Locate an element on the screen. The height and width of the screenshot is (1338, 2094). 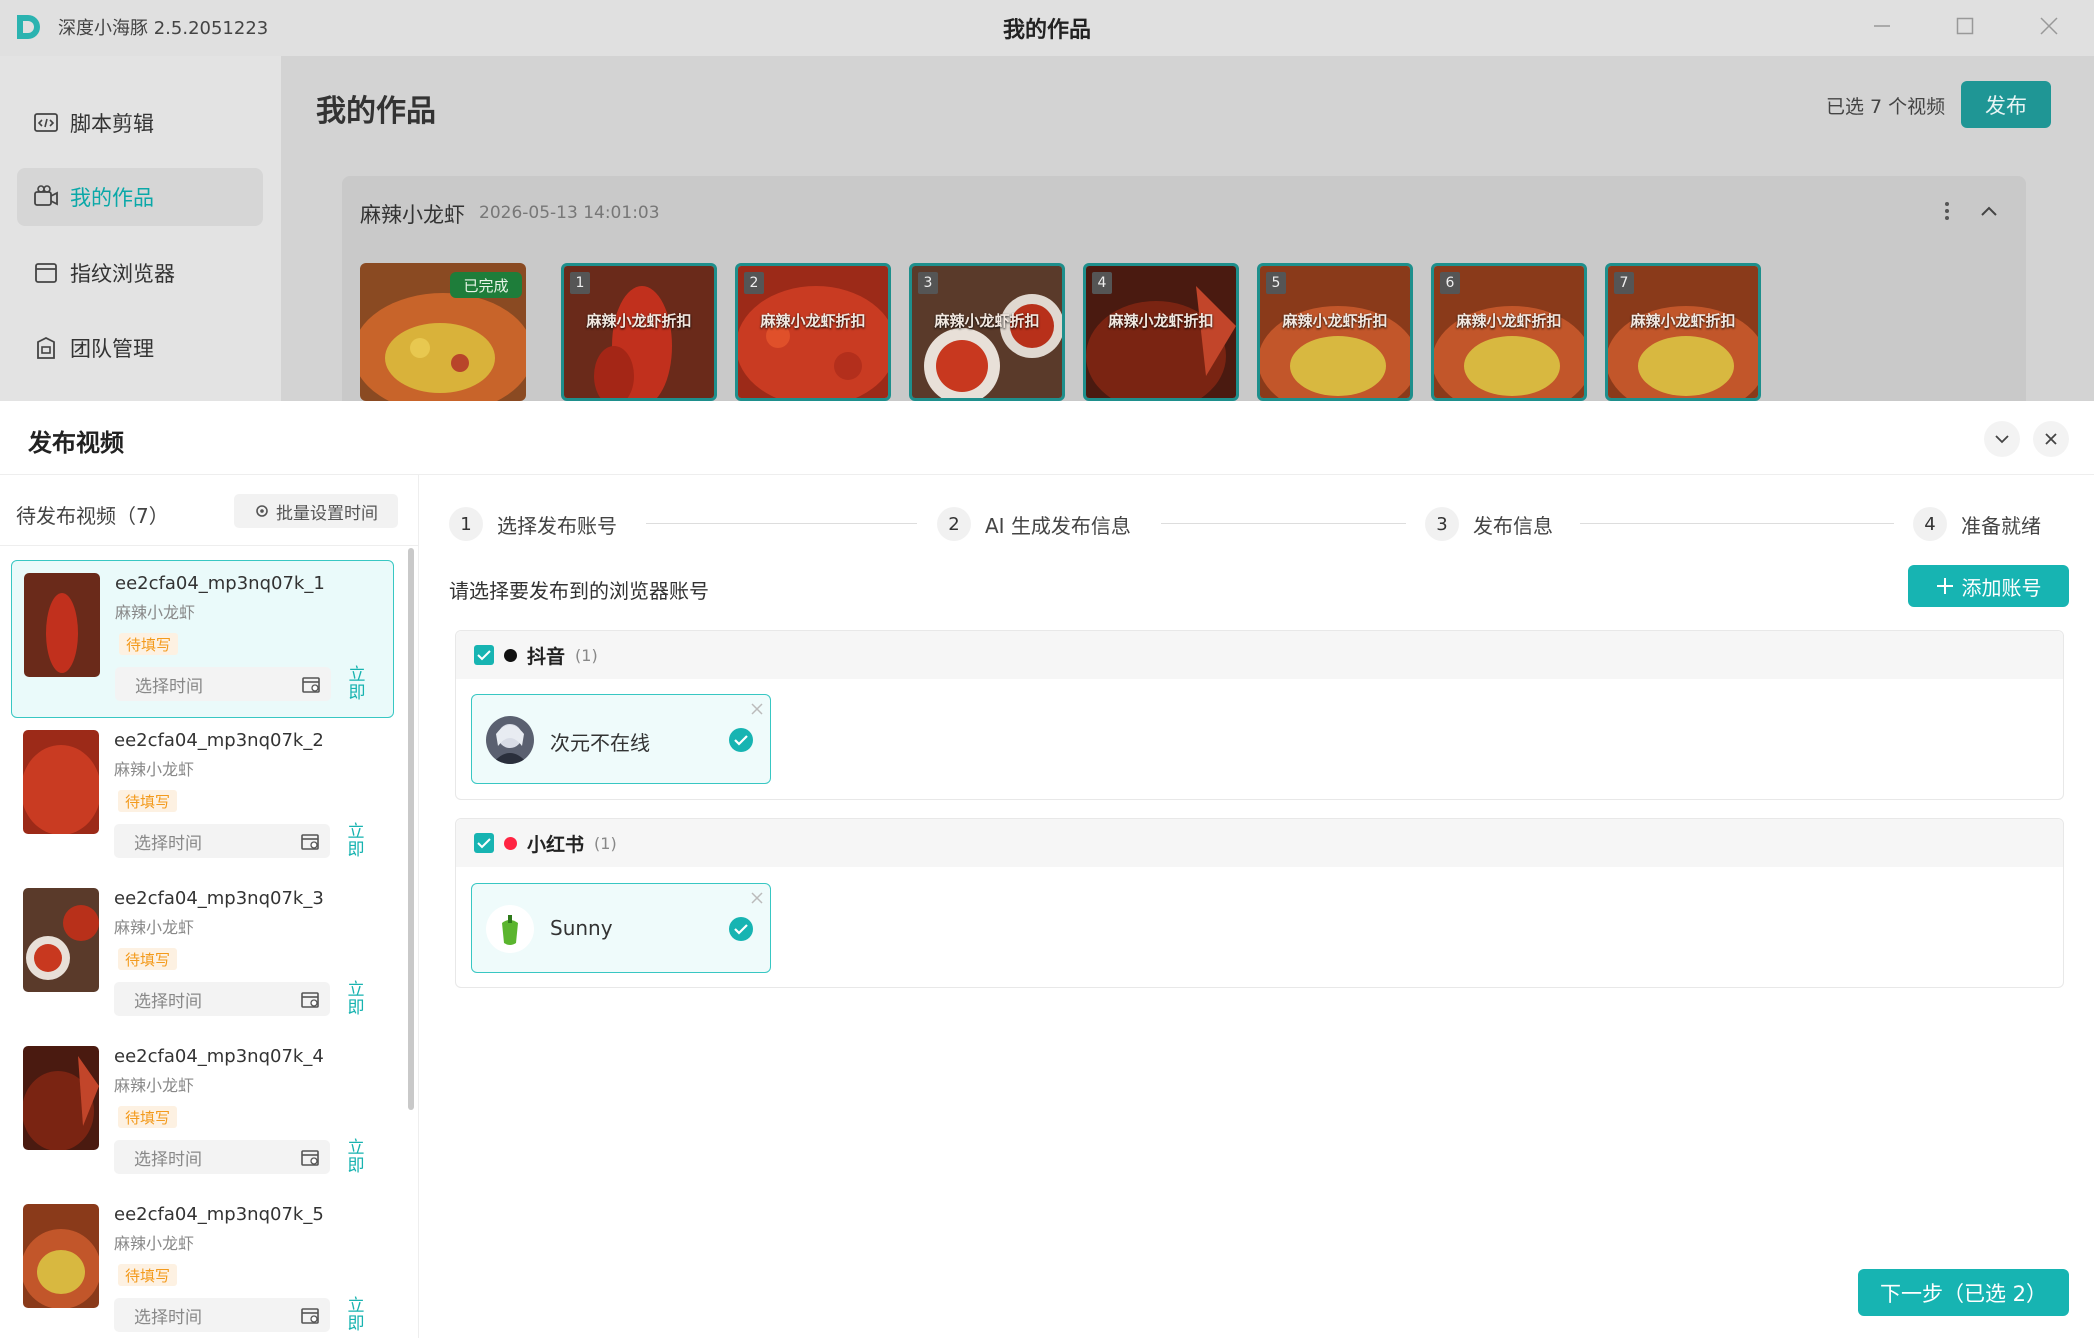
step-number: 1 is located at coordinates (466, 524).